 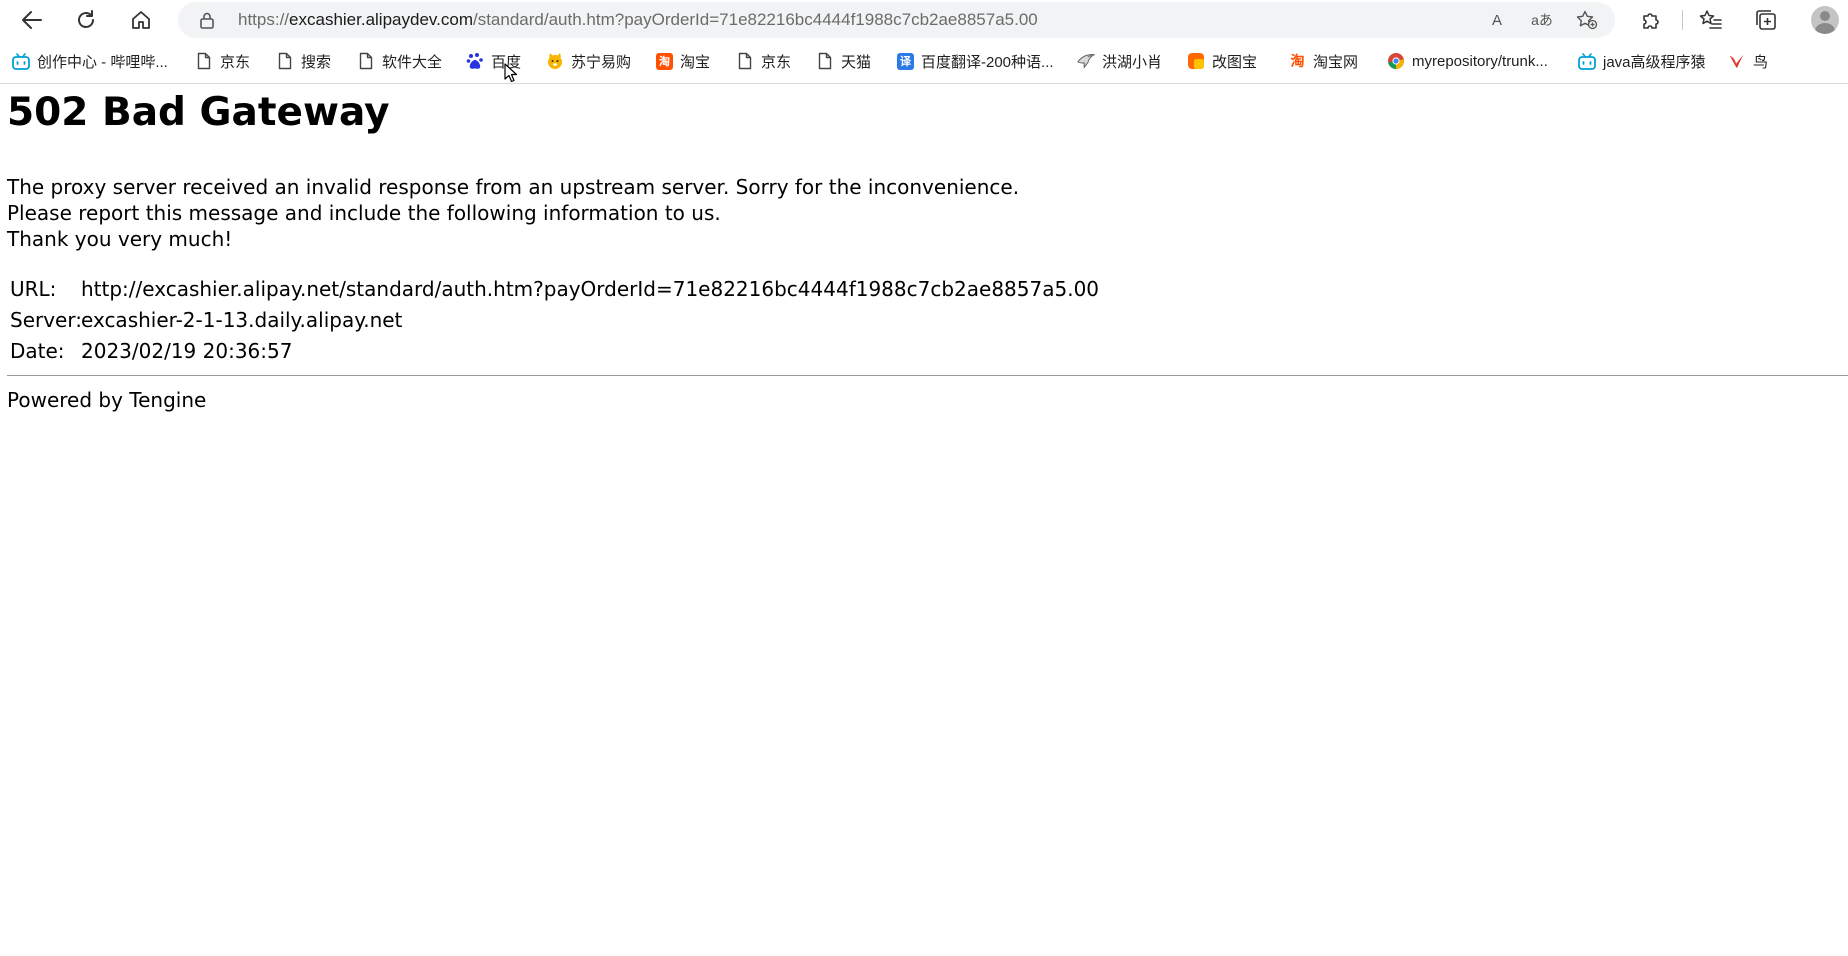 What do you see at coordinates (856, 62) in the screenshot?
I see `bookmark-label: 天猫` at bounding box center [856, 62].